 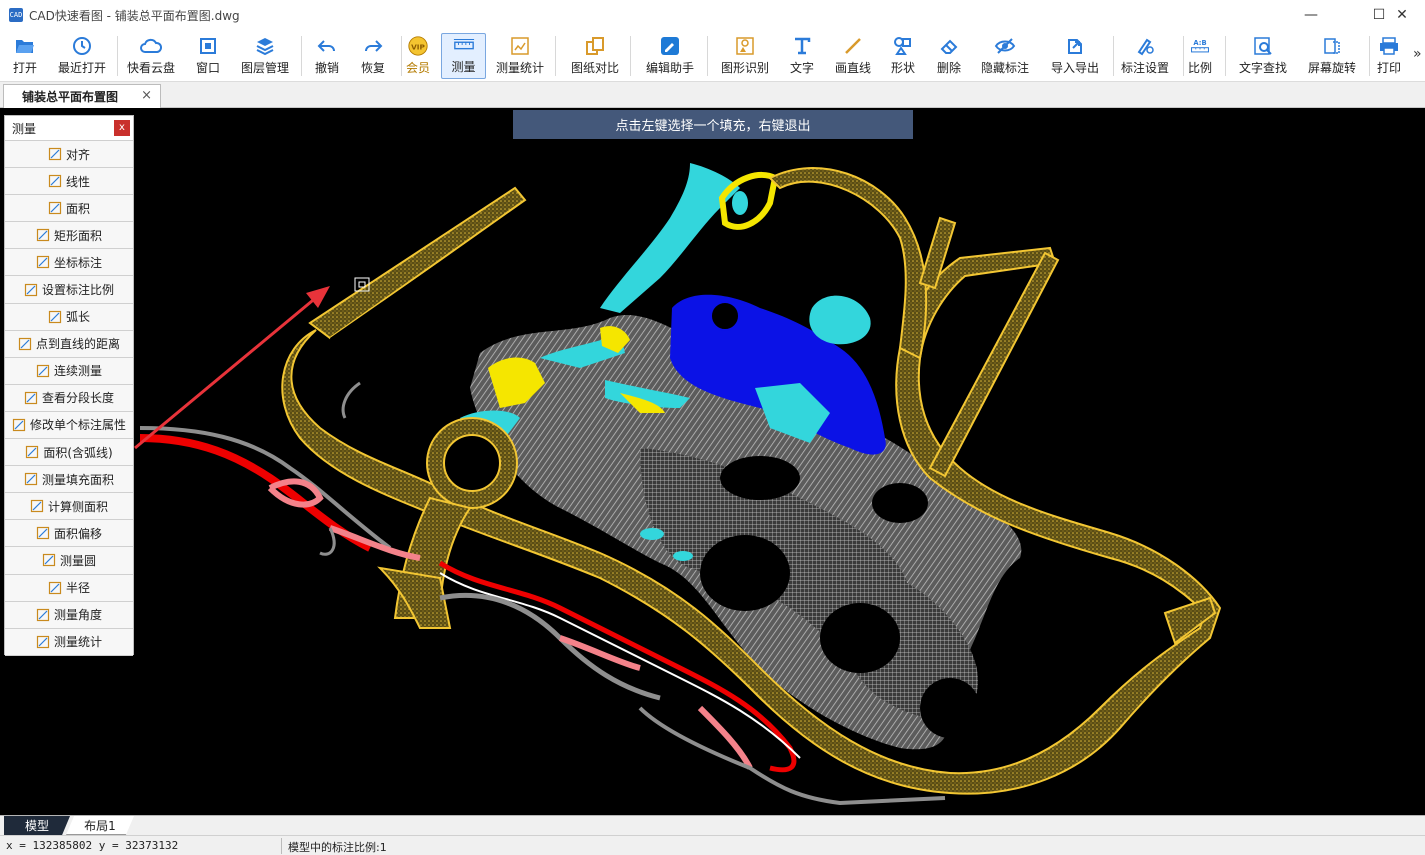 I want to click on tab-layout1: 布局1, so click(x=100, y=825).